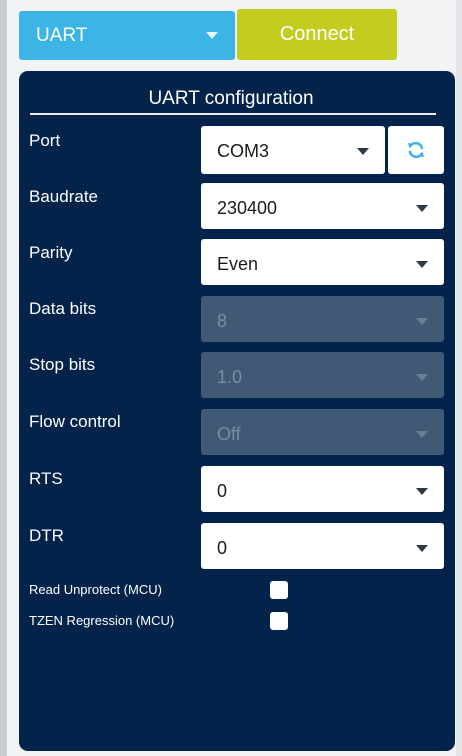 The image size is (462, 756). What do you see at coordinates (322, 489) in the screenshot?
I see `rts-select: 0` at bounding box center [322, 489].